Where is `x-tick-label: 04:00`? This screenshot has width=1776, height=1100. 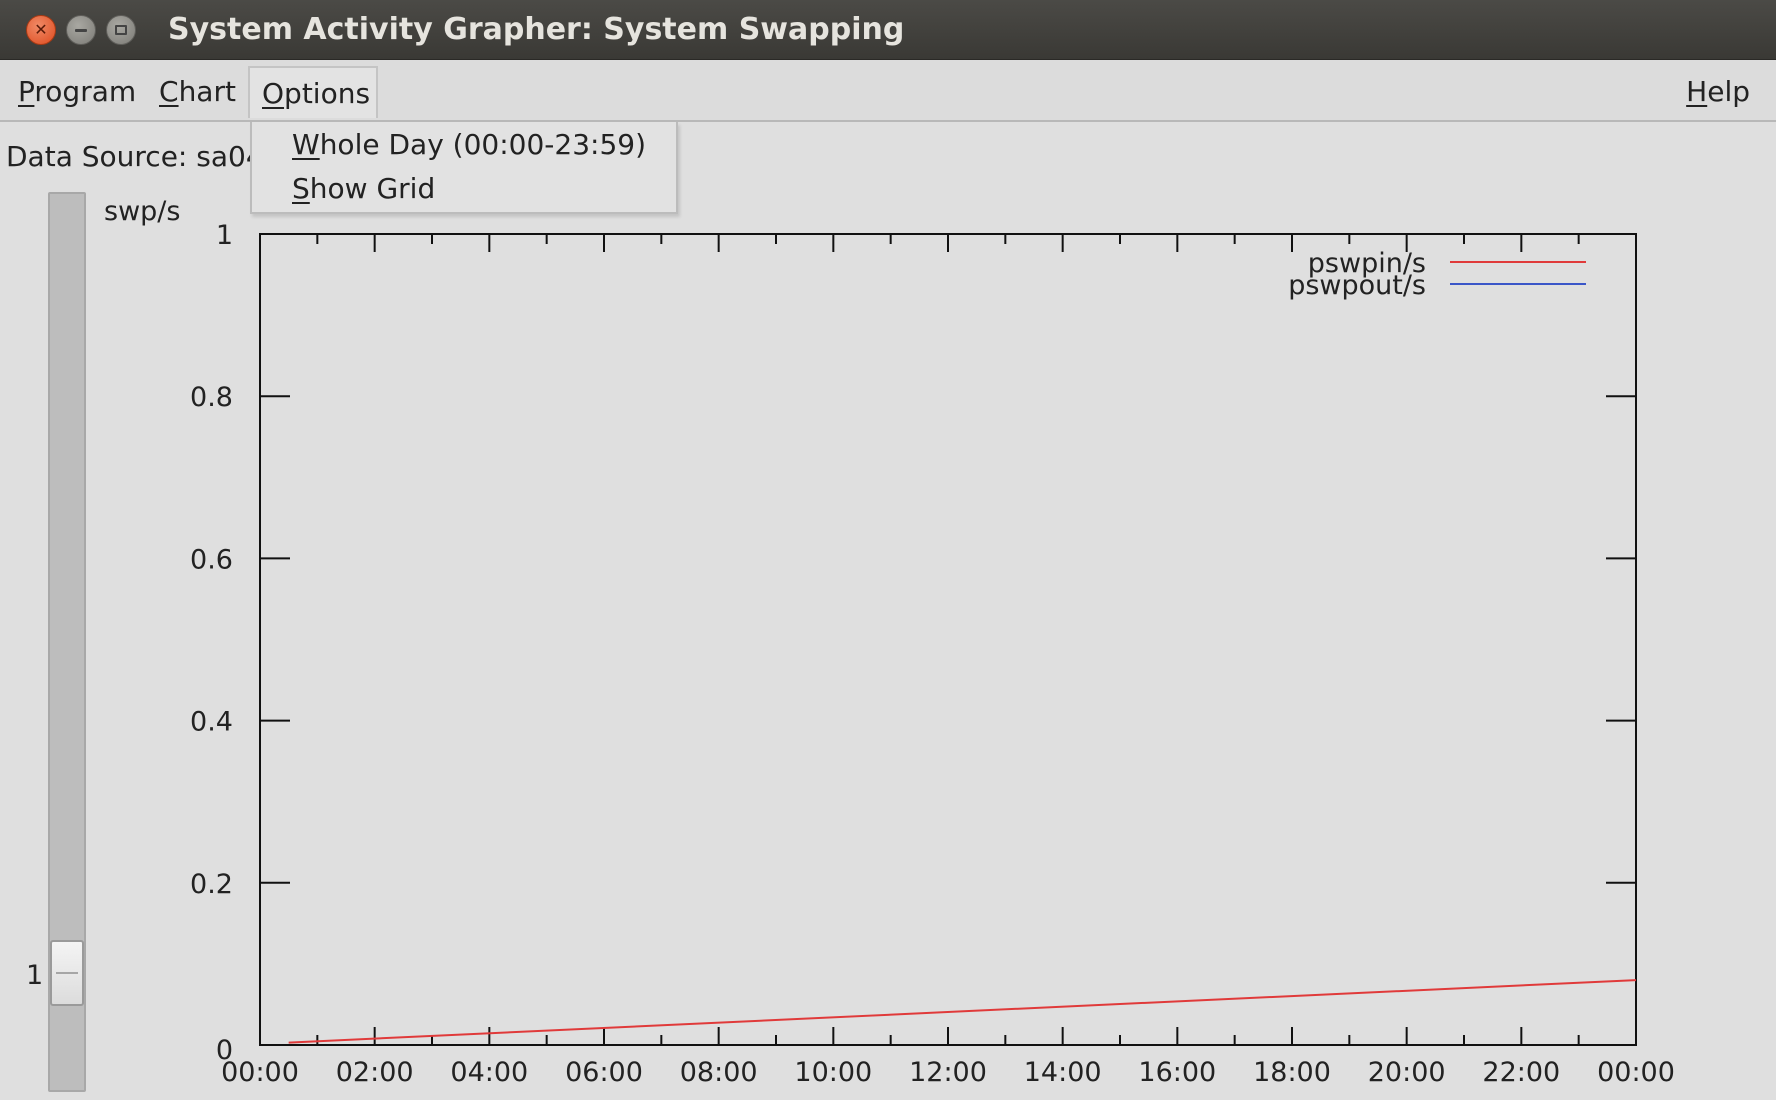 x-tick-label: 04:00 is located at coordinates (489, 1072).